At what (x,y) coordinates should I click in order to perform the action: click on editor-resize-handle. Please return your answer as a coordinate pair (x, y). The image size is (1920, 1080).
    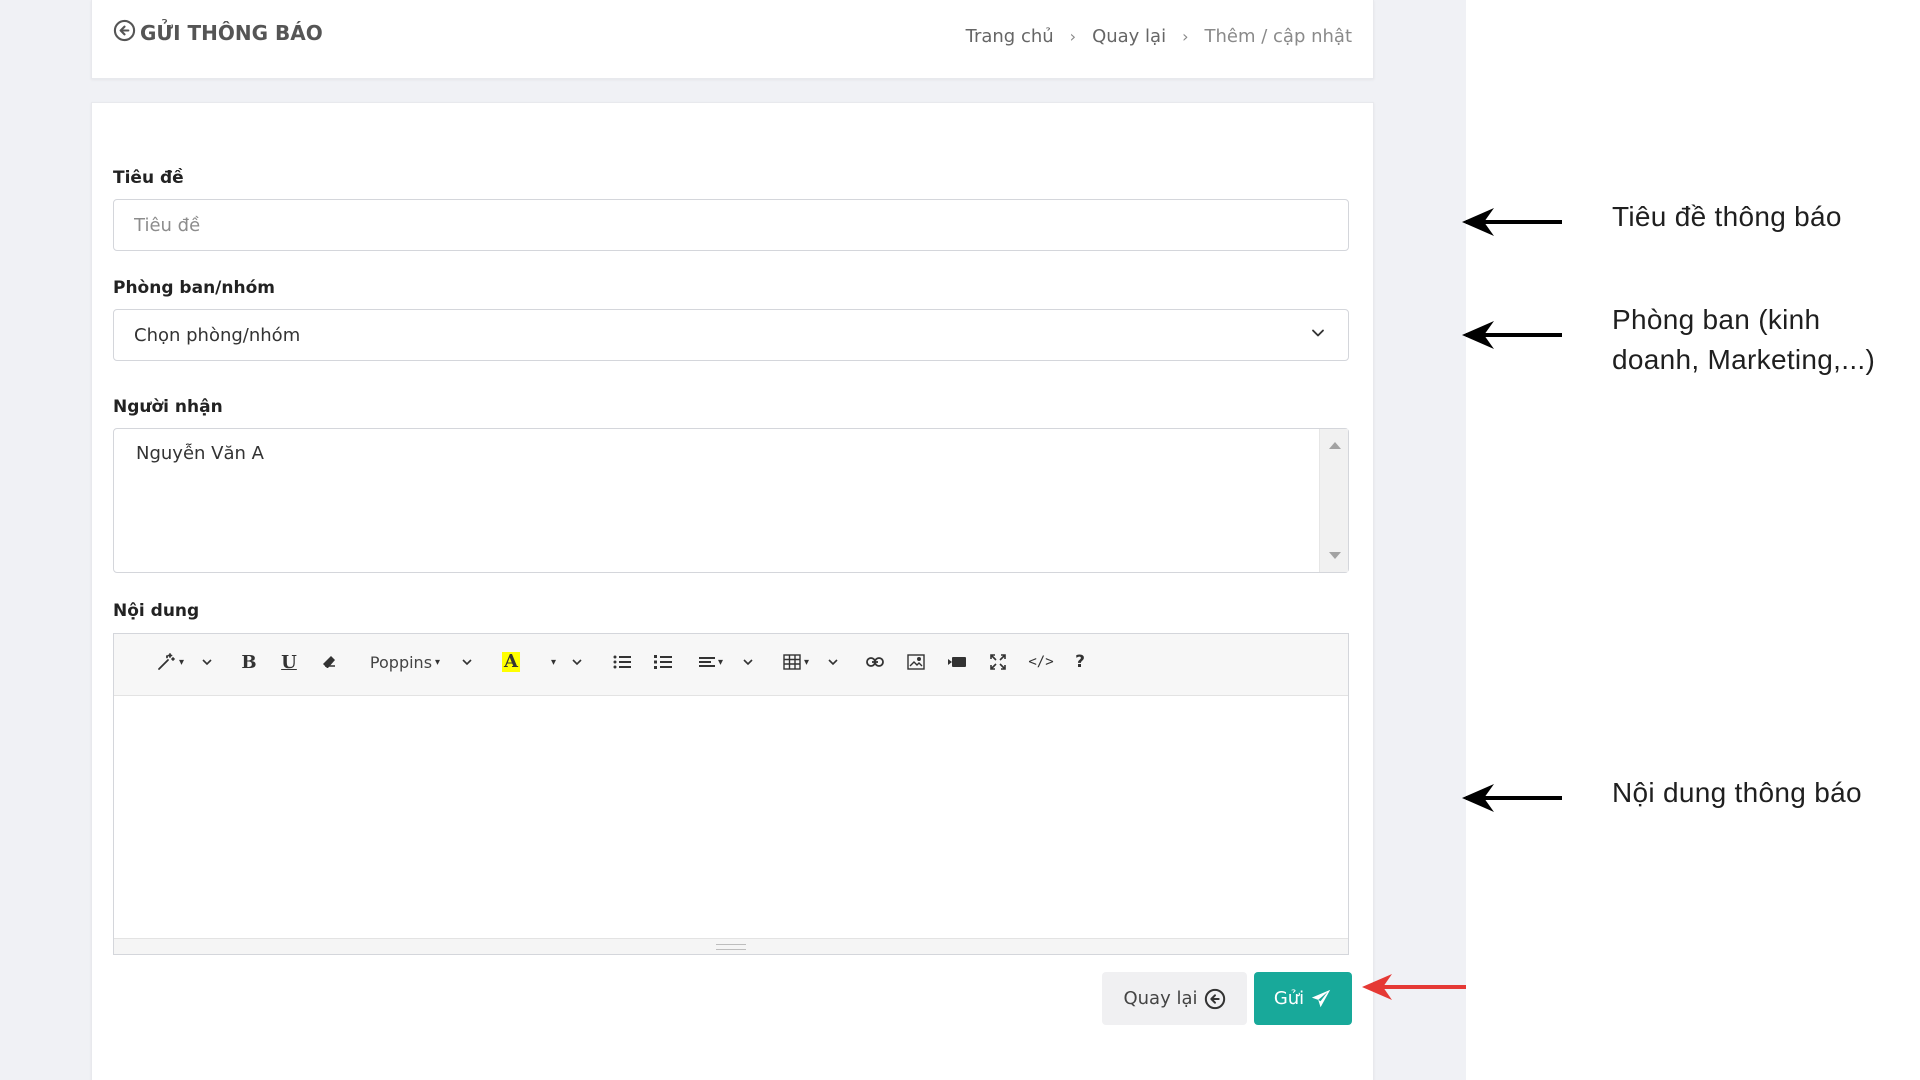
    Looking at the image, I should click on (731, 946).